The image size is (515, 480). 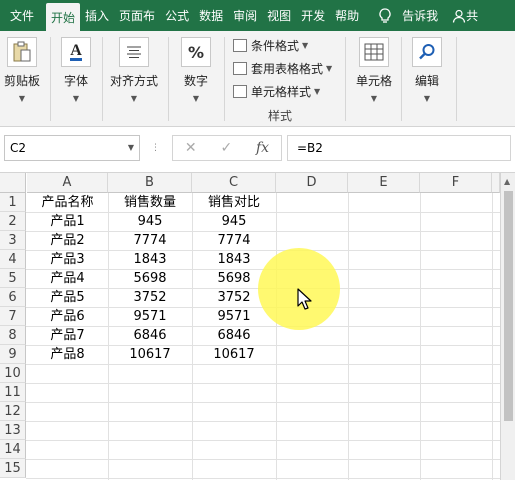 What do you see at coordinates (427, 69) in the screenshot?
I see `editing-group: 编辑 ▼` at bounding box center [427, 69].